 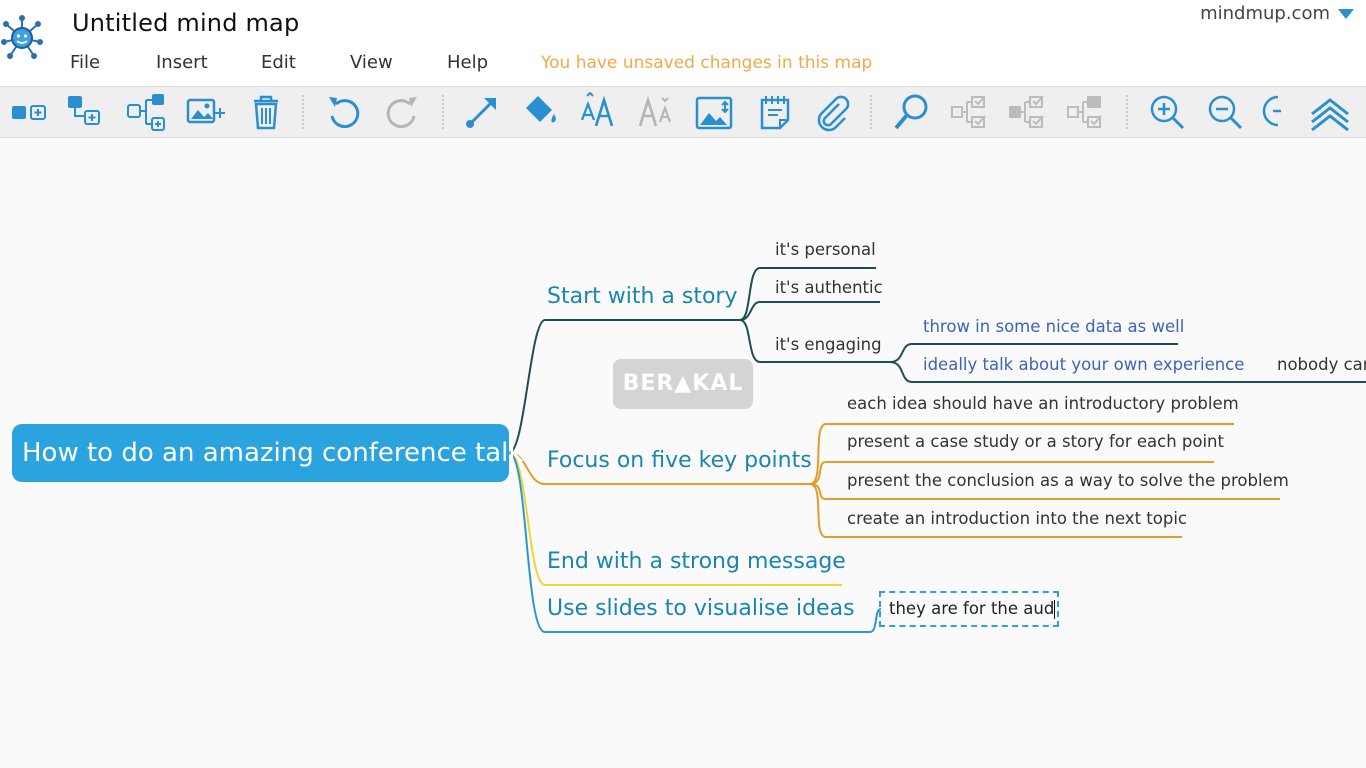 I want to click on brand-menu: mindmup.com, so click(x=1277, y=13).